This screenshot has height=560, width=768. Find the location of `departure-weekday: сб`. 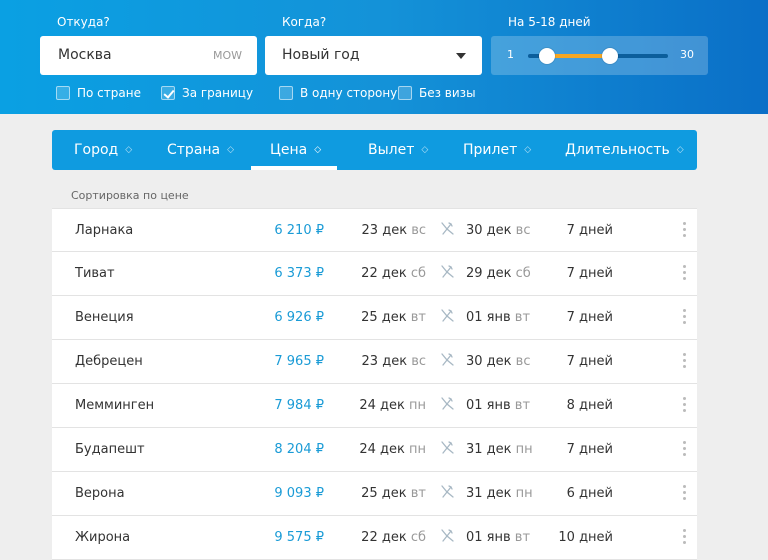

departure-weekday: сб is located at coordinates (418, 273).